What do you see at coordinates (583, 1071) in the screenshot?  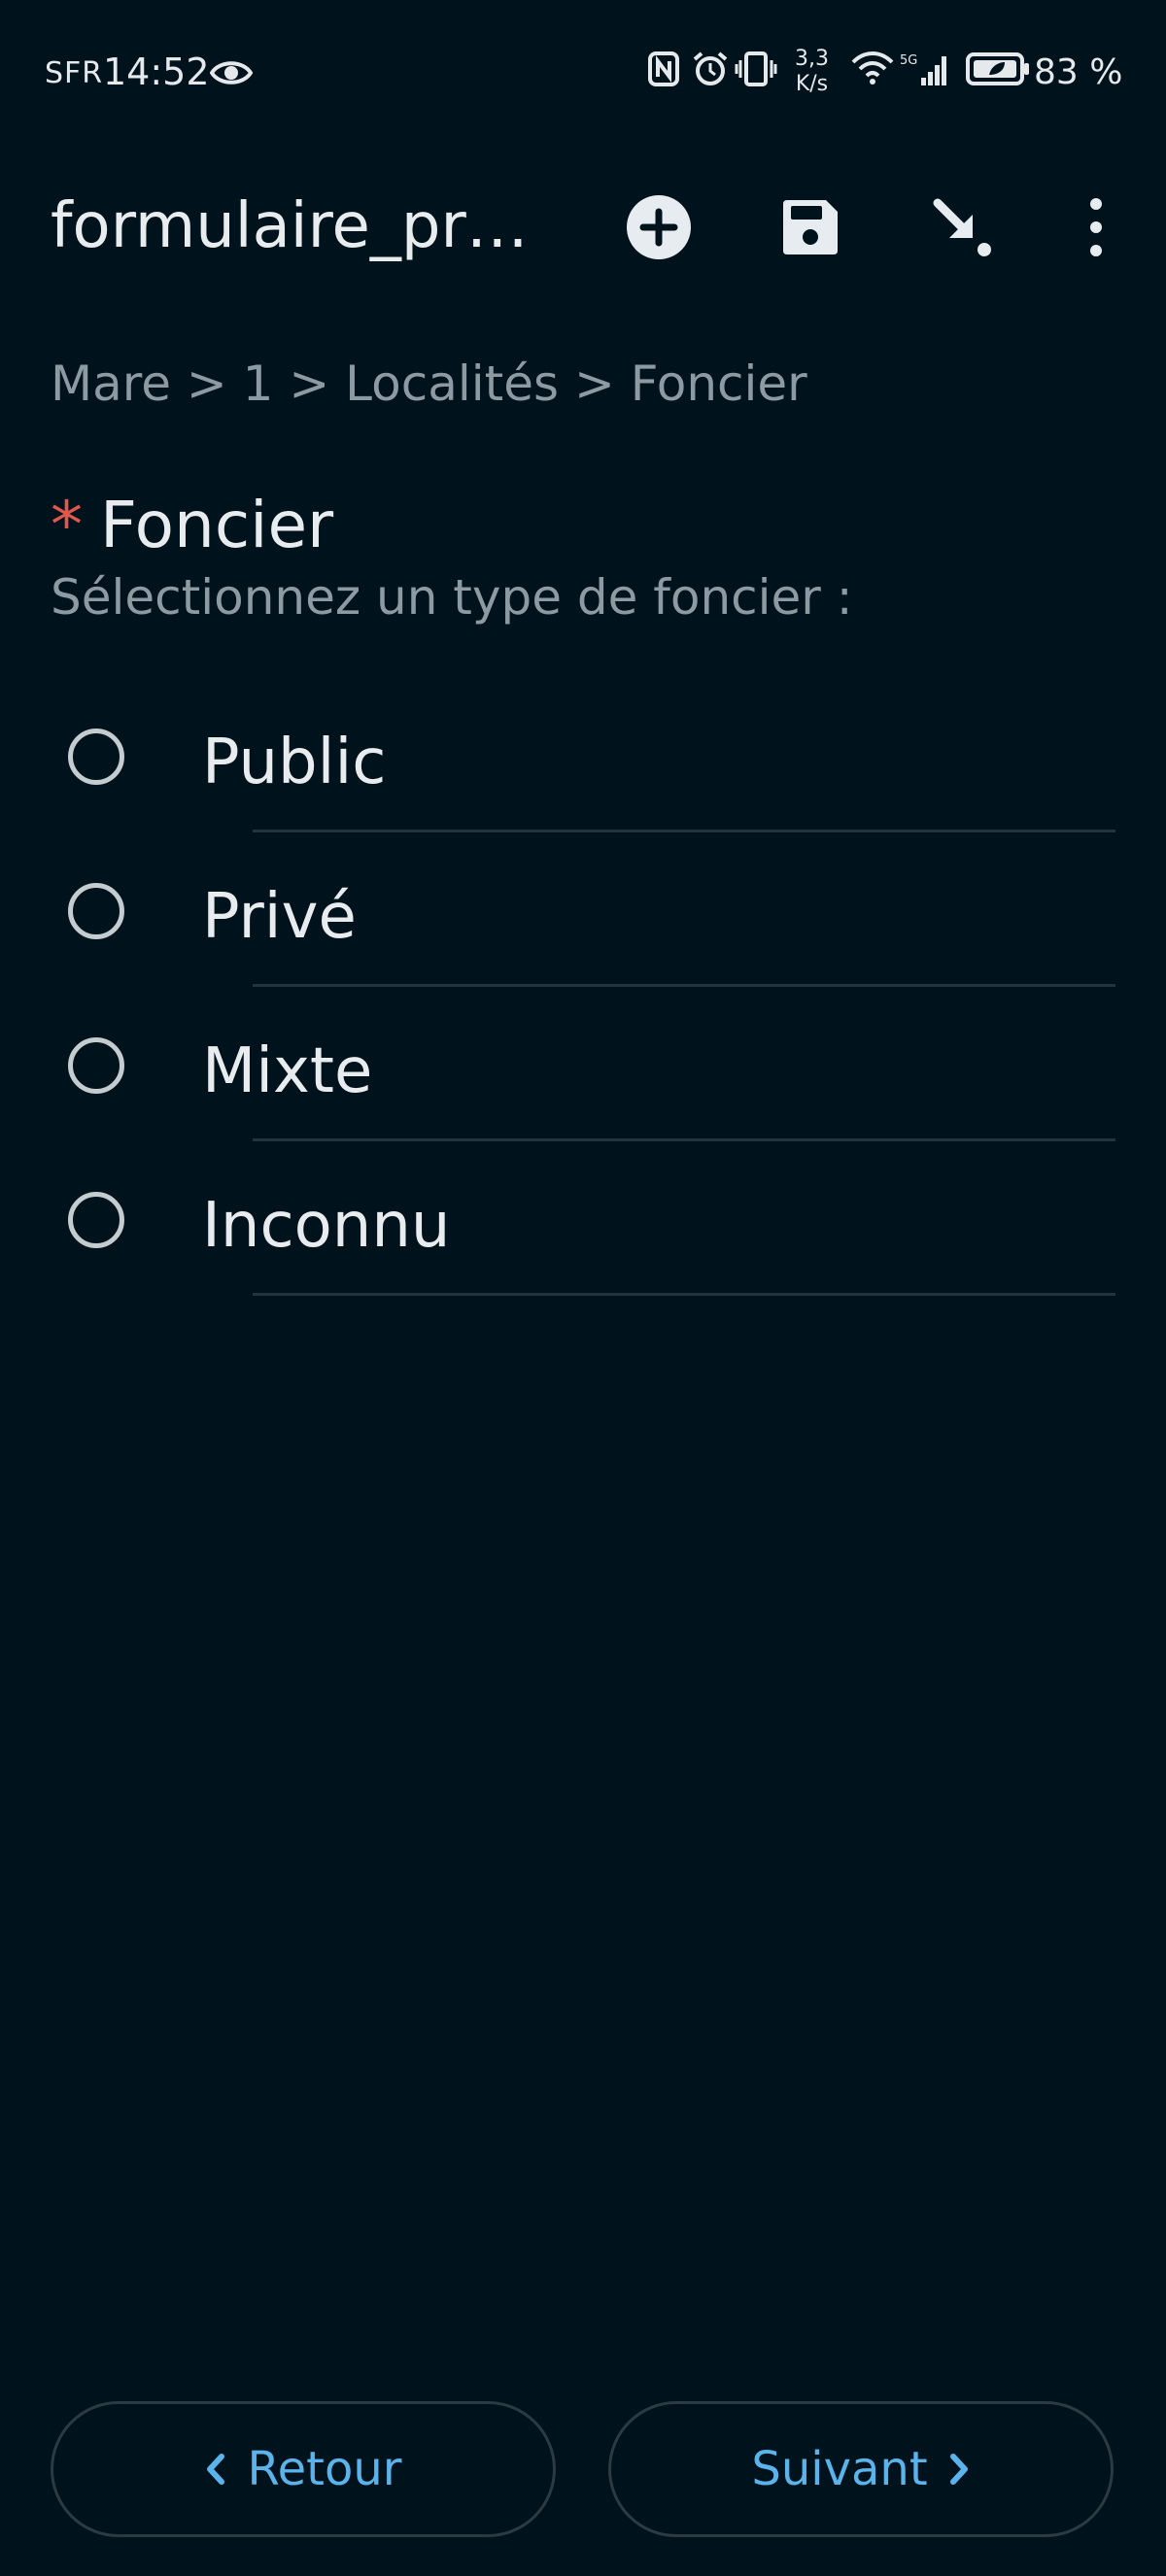 I see `radio-option-mixte: Mixte` at bounding box center [583, 1071].